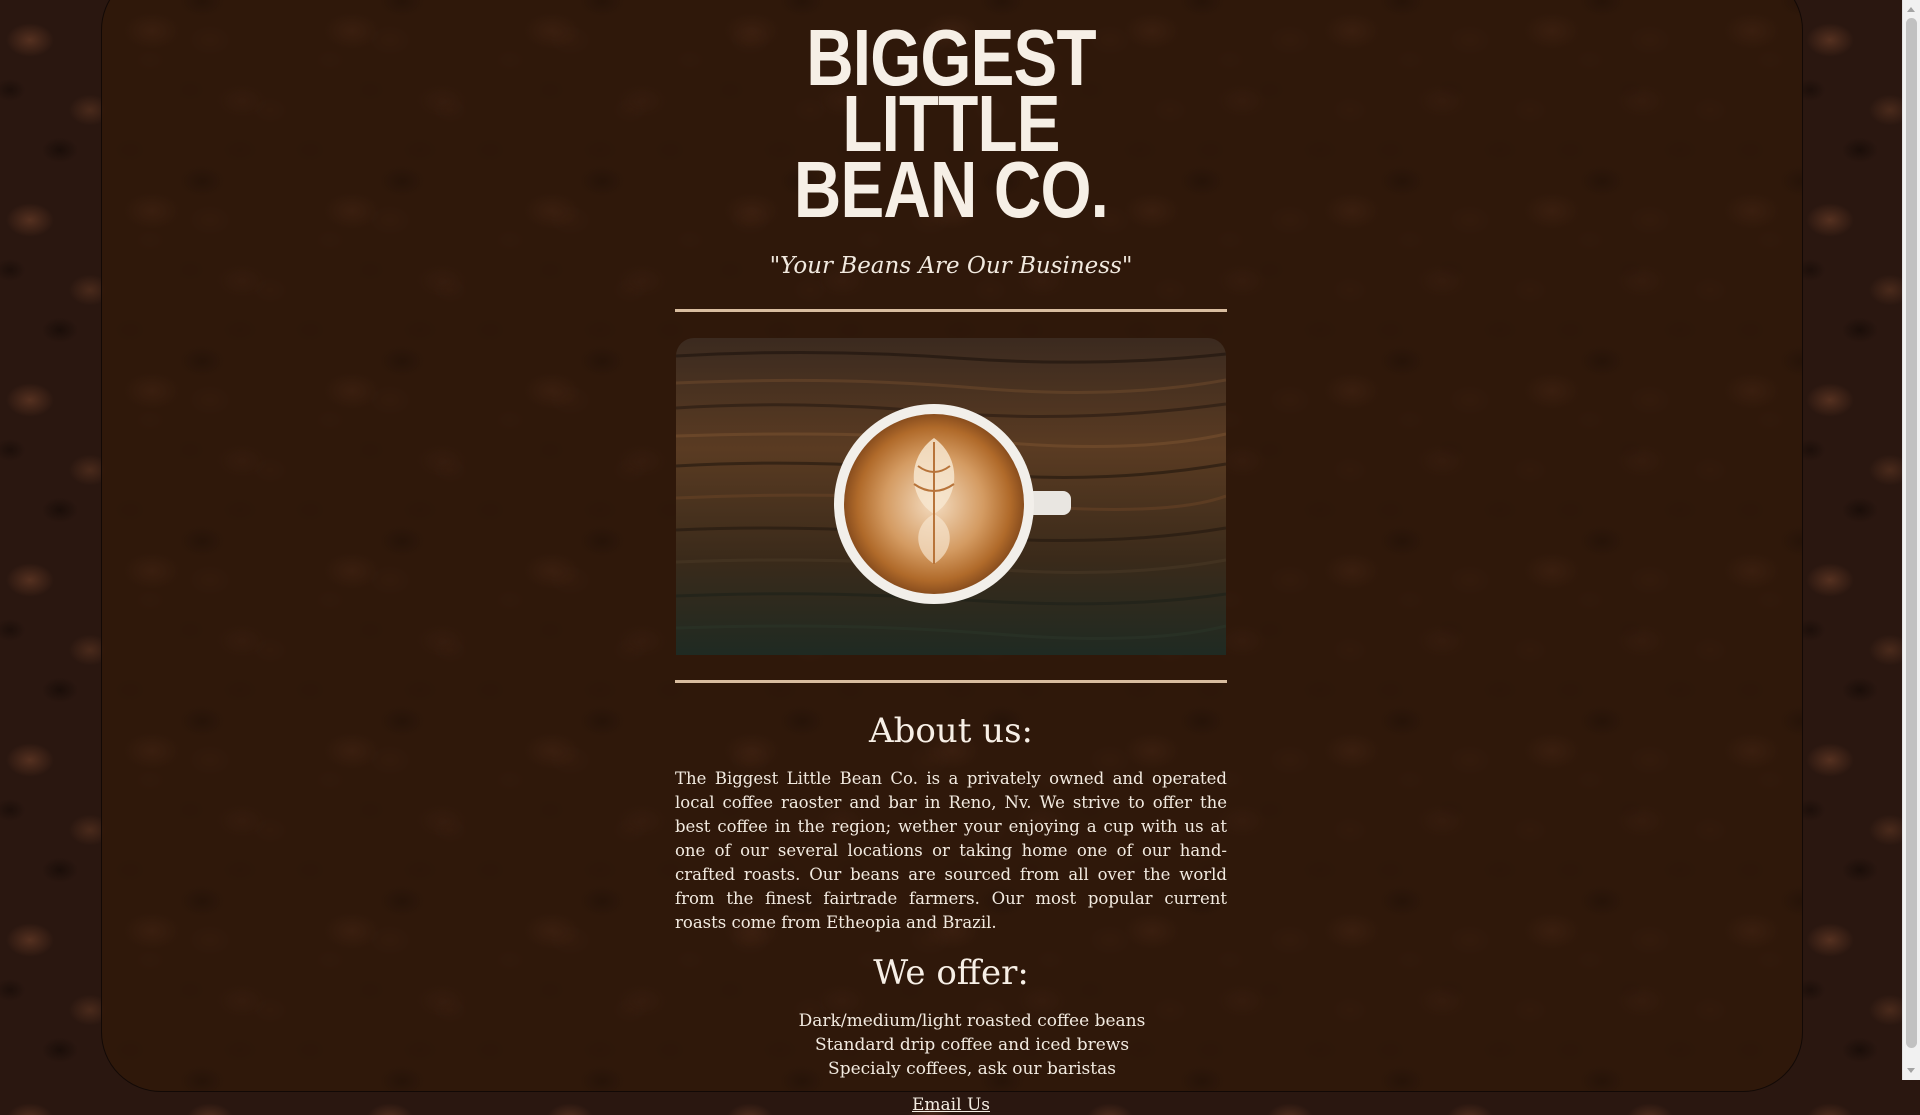 The image size is (1920, 1115). What do you see at coordinates (972, 1021) in the screenshot?
I see `offer-item: Dark/medium/light roasted coffee beans` at bounding box center [972, 1021].